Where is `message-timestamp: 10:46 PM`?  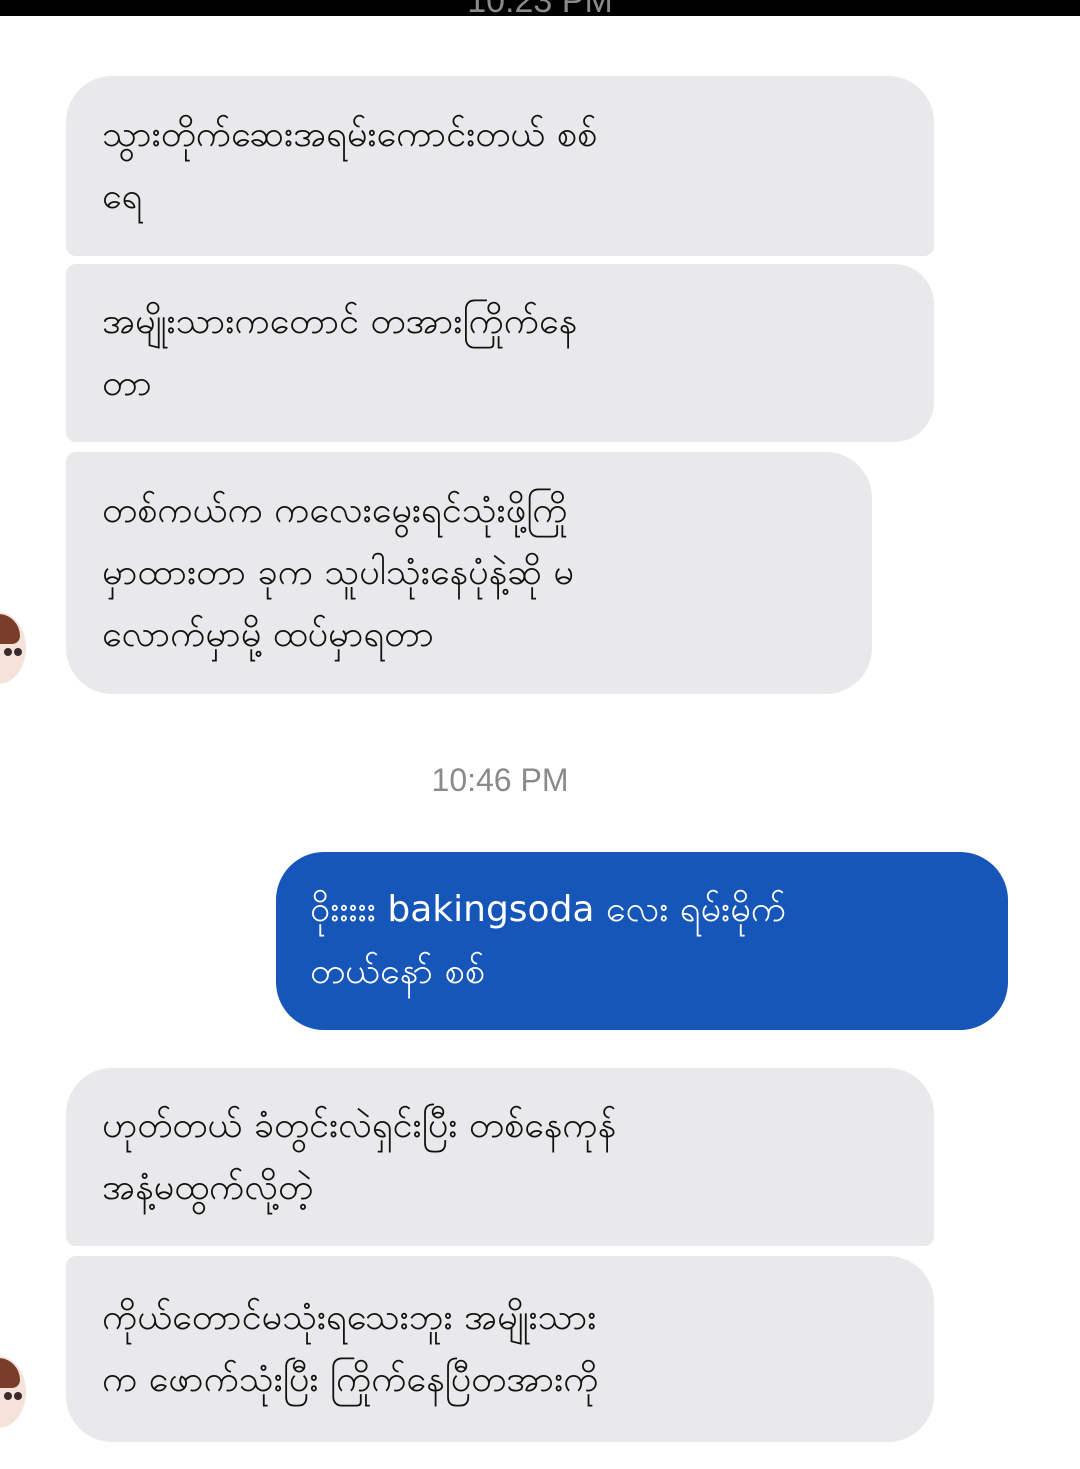 message-timestamp: 10:46 PM is located at coordinates (500, 780).